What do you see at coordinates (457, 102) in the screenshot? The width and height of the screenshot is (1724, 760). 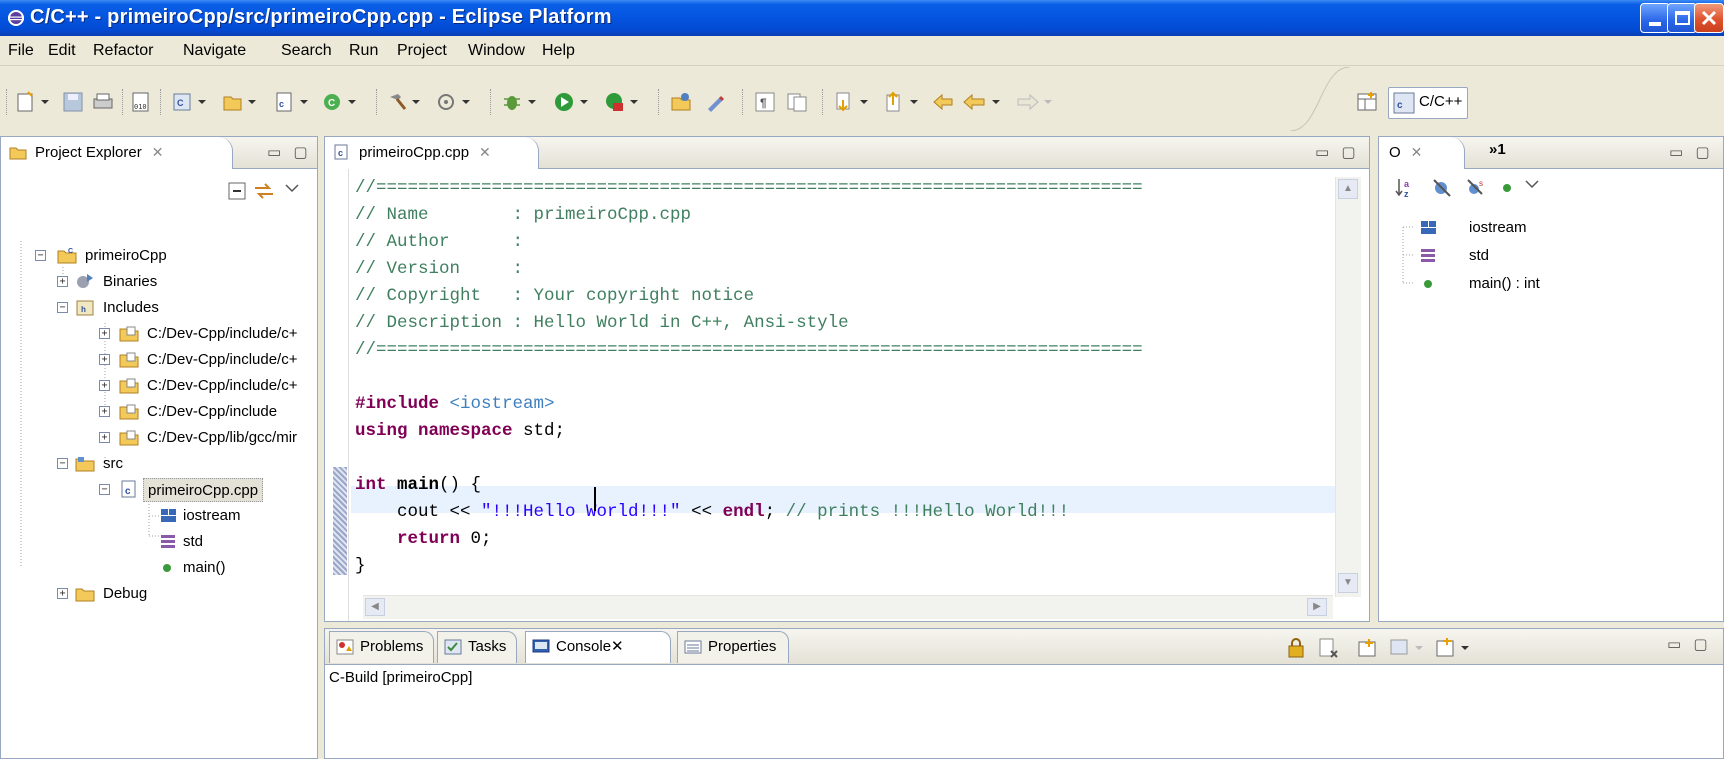 I see `target-icon` at bounding box center [457, 102].